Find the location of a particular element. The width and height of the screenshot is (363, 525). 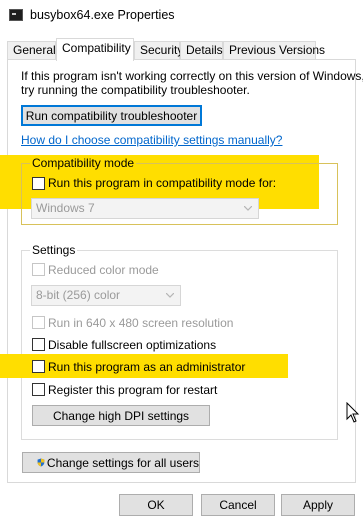

run-as-admin-checkbox is located at coordinates (38, 366).